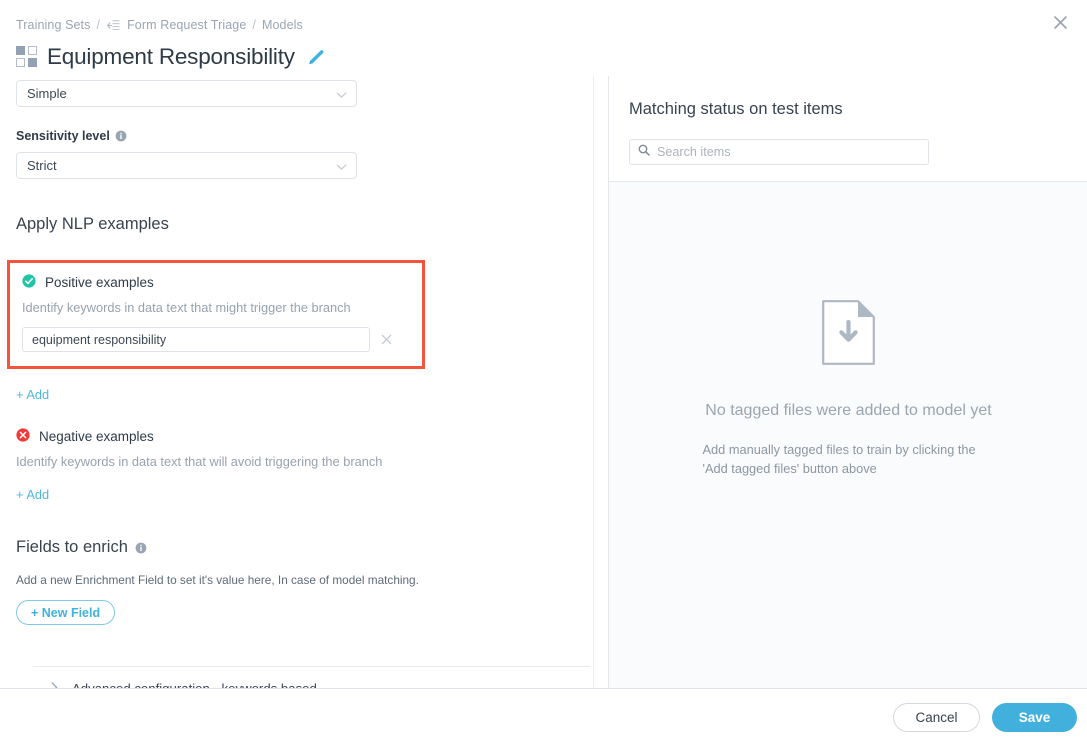 This screenshot has height=741, width=1087. Describe the element at coordinates (848, 410) in the screenshot. I see `empty-state-title: No tagged files were added to model yet` at that location.